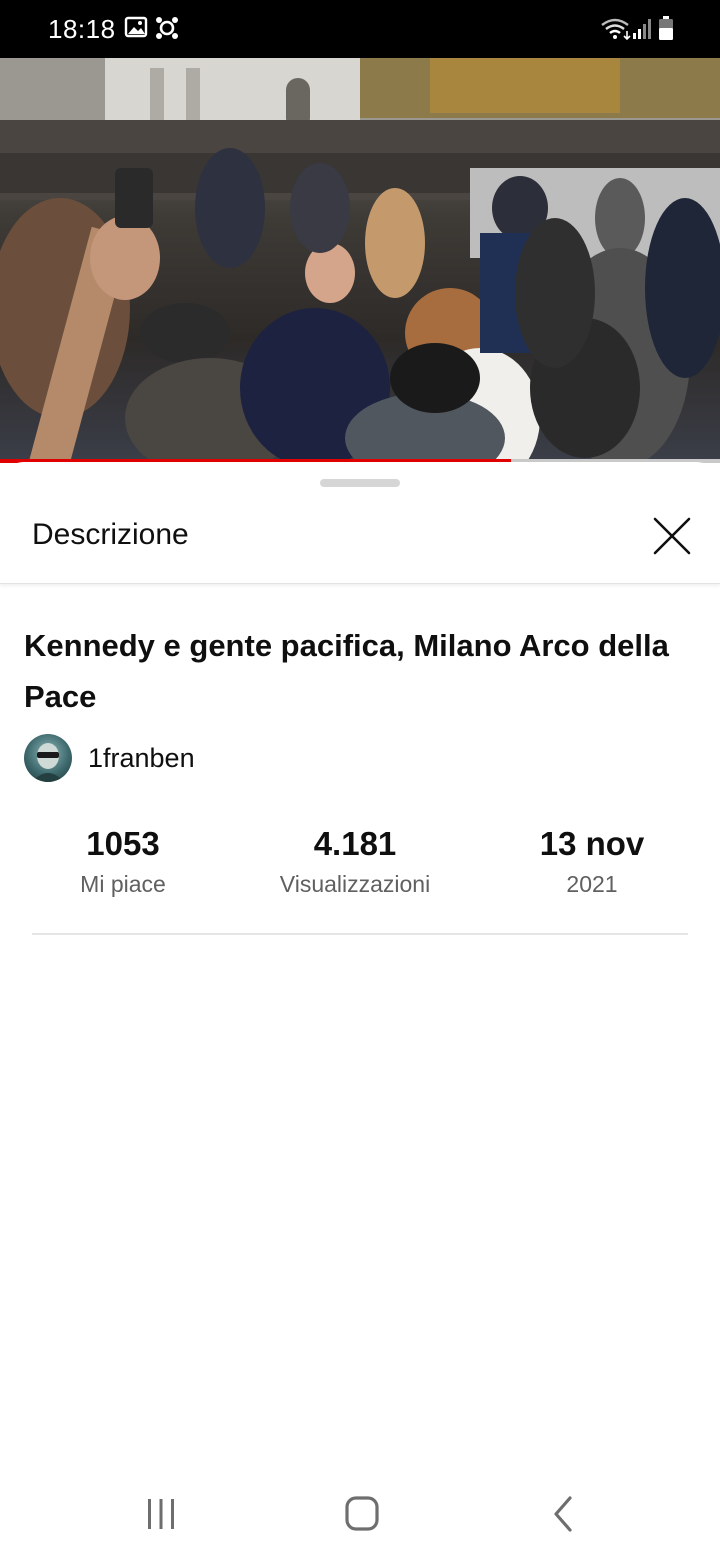  What do you see at coordinates (141, 758) in the screenshot?
I see `channel-name: 1franben` at bounding box center [141, 758].